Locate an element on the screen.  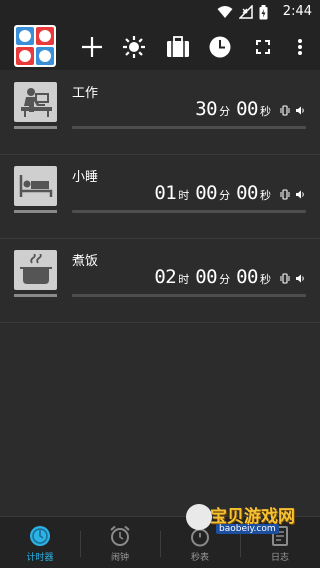
signal-icon is located at coordinates (246, 12).